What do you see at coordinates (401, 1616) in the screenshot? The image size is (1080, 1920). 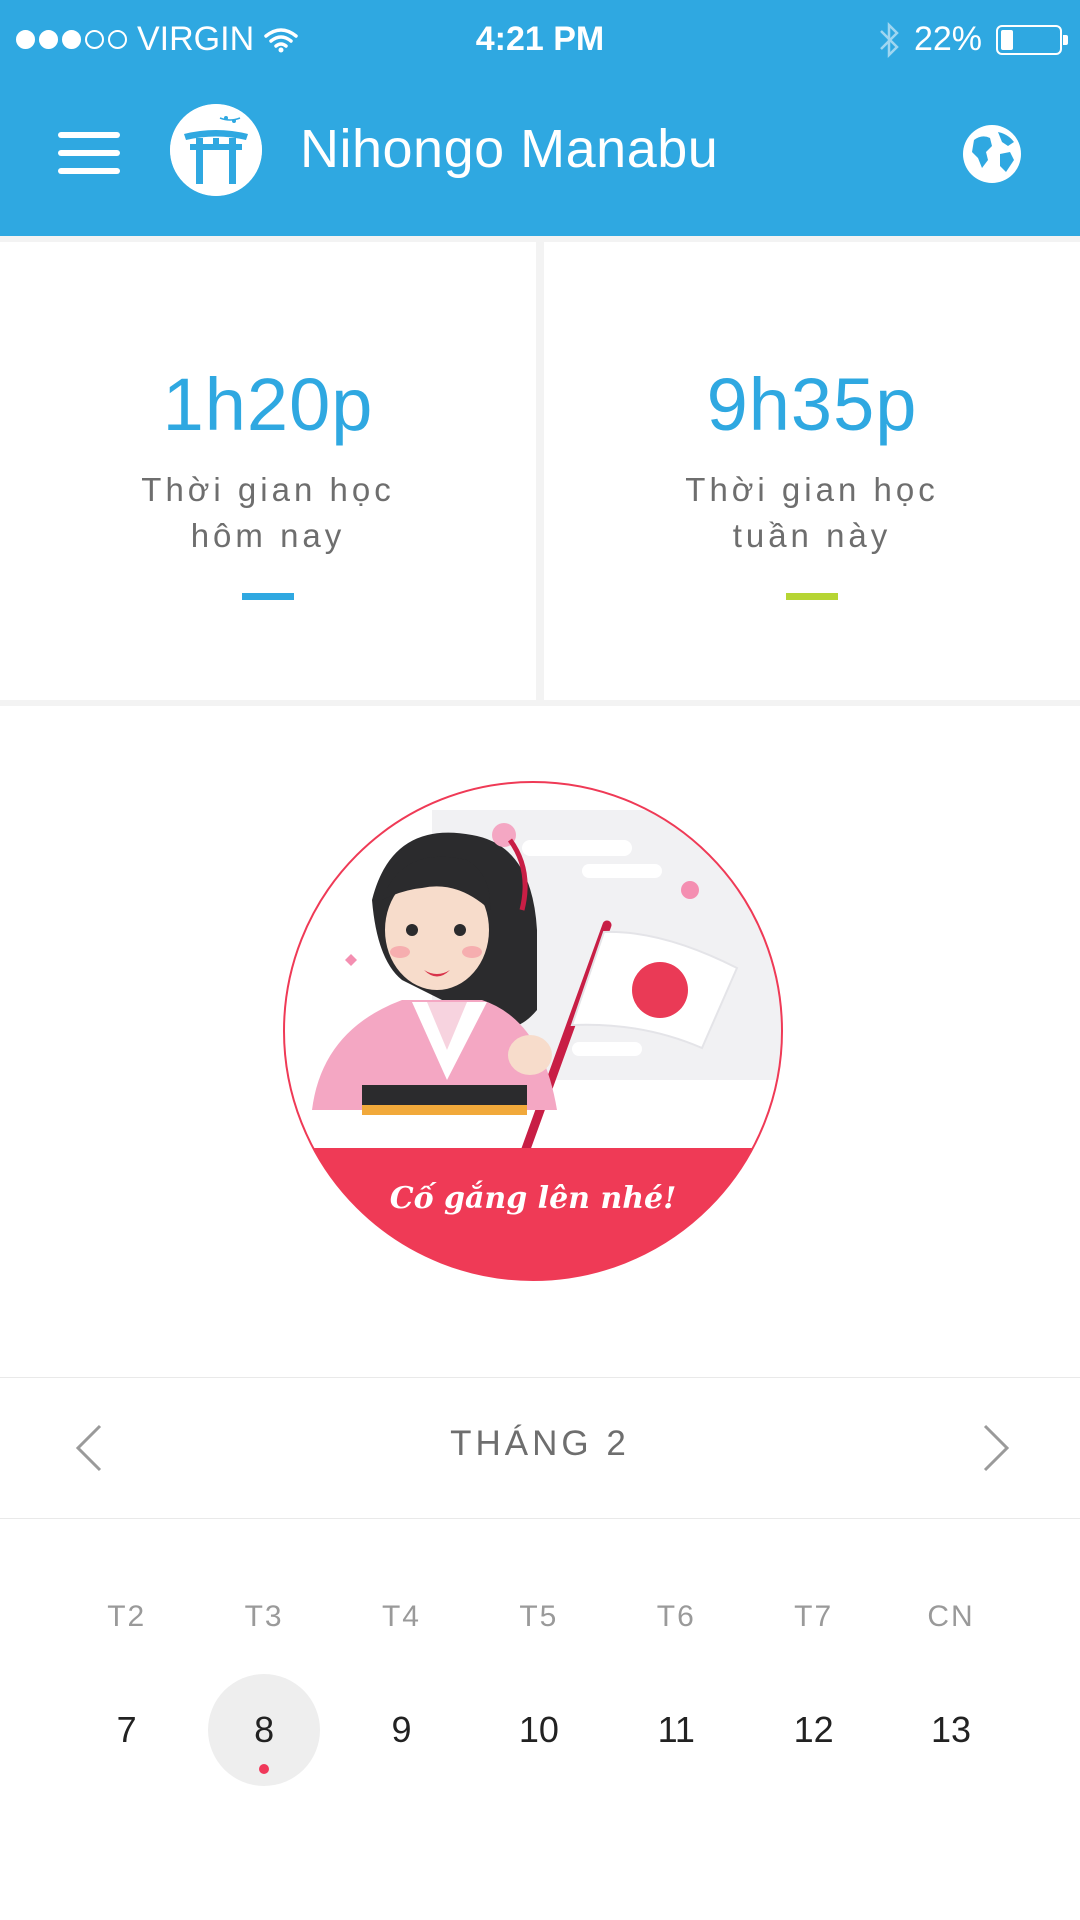 I see `weekday-label: T4` at bounding box center [401, 1616].